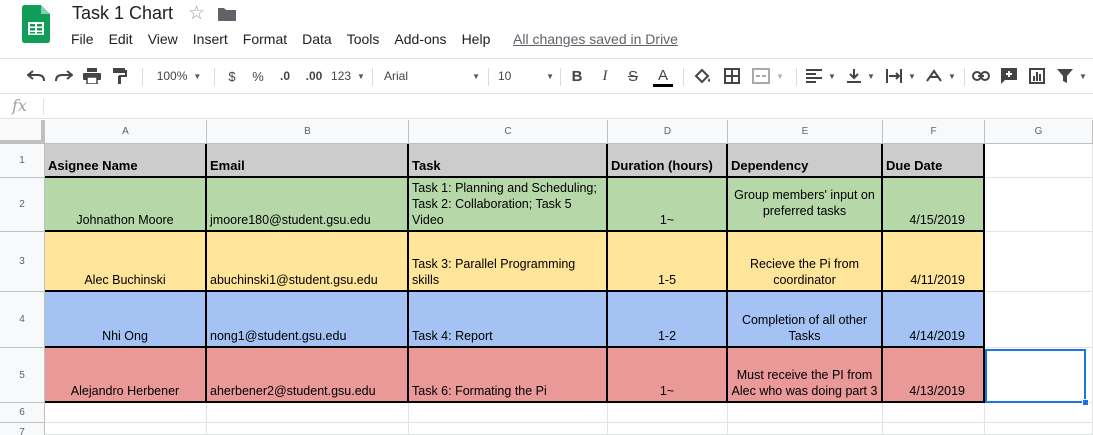  What do you see at coordinates (934, 205) in the screenshot?
I see `cell-due-date: 4/15/2019` at bounding box center [934, 205].